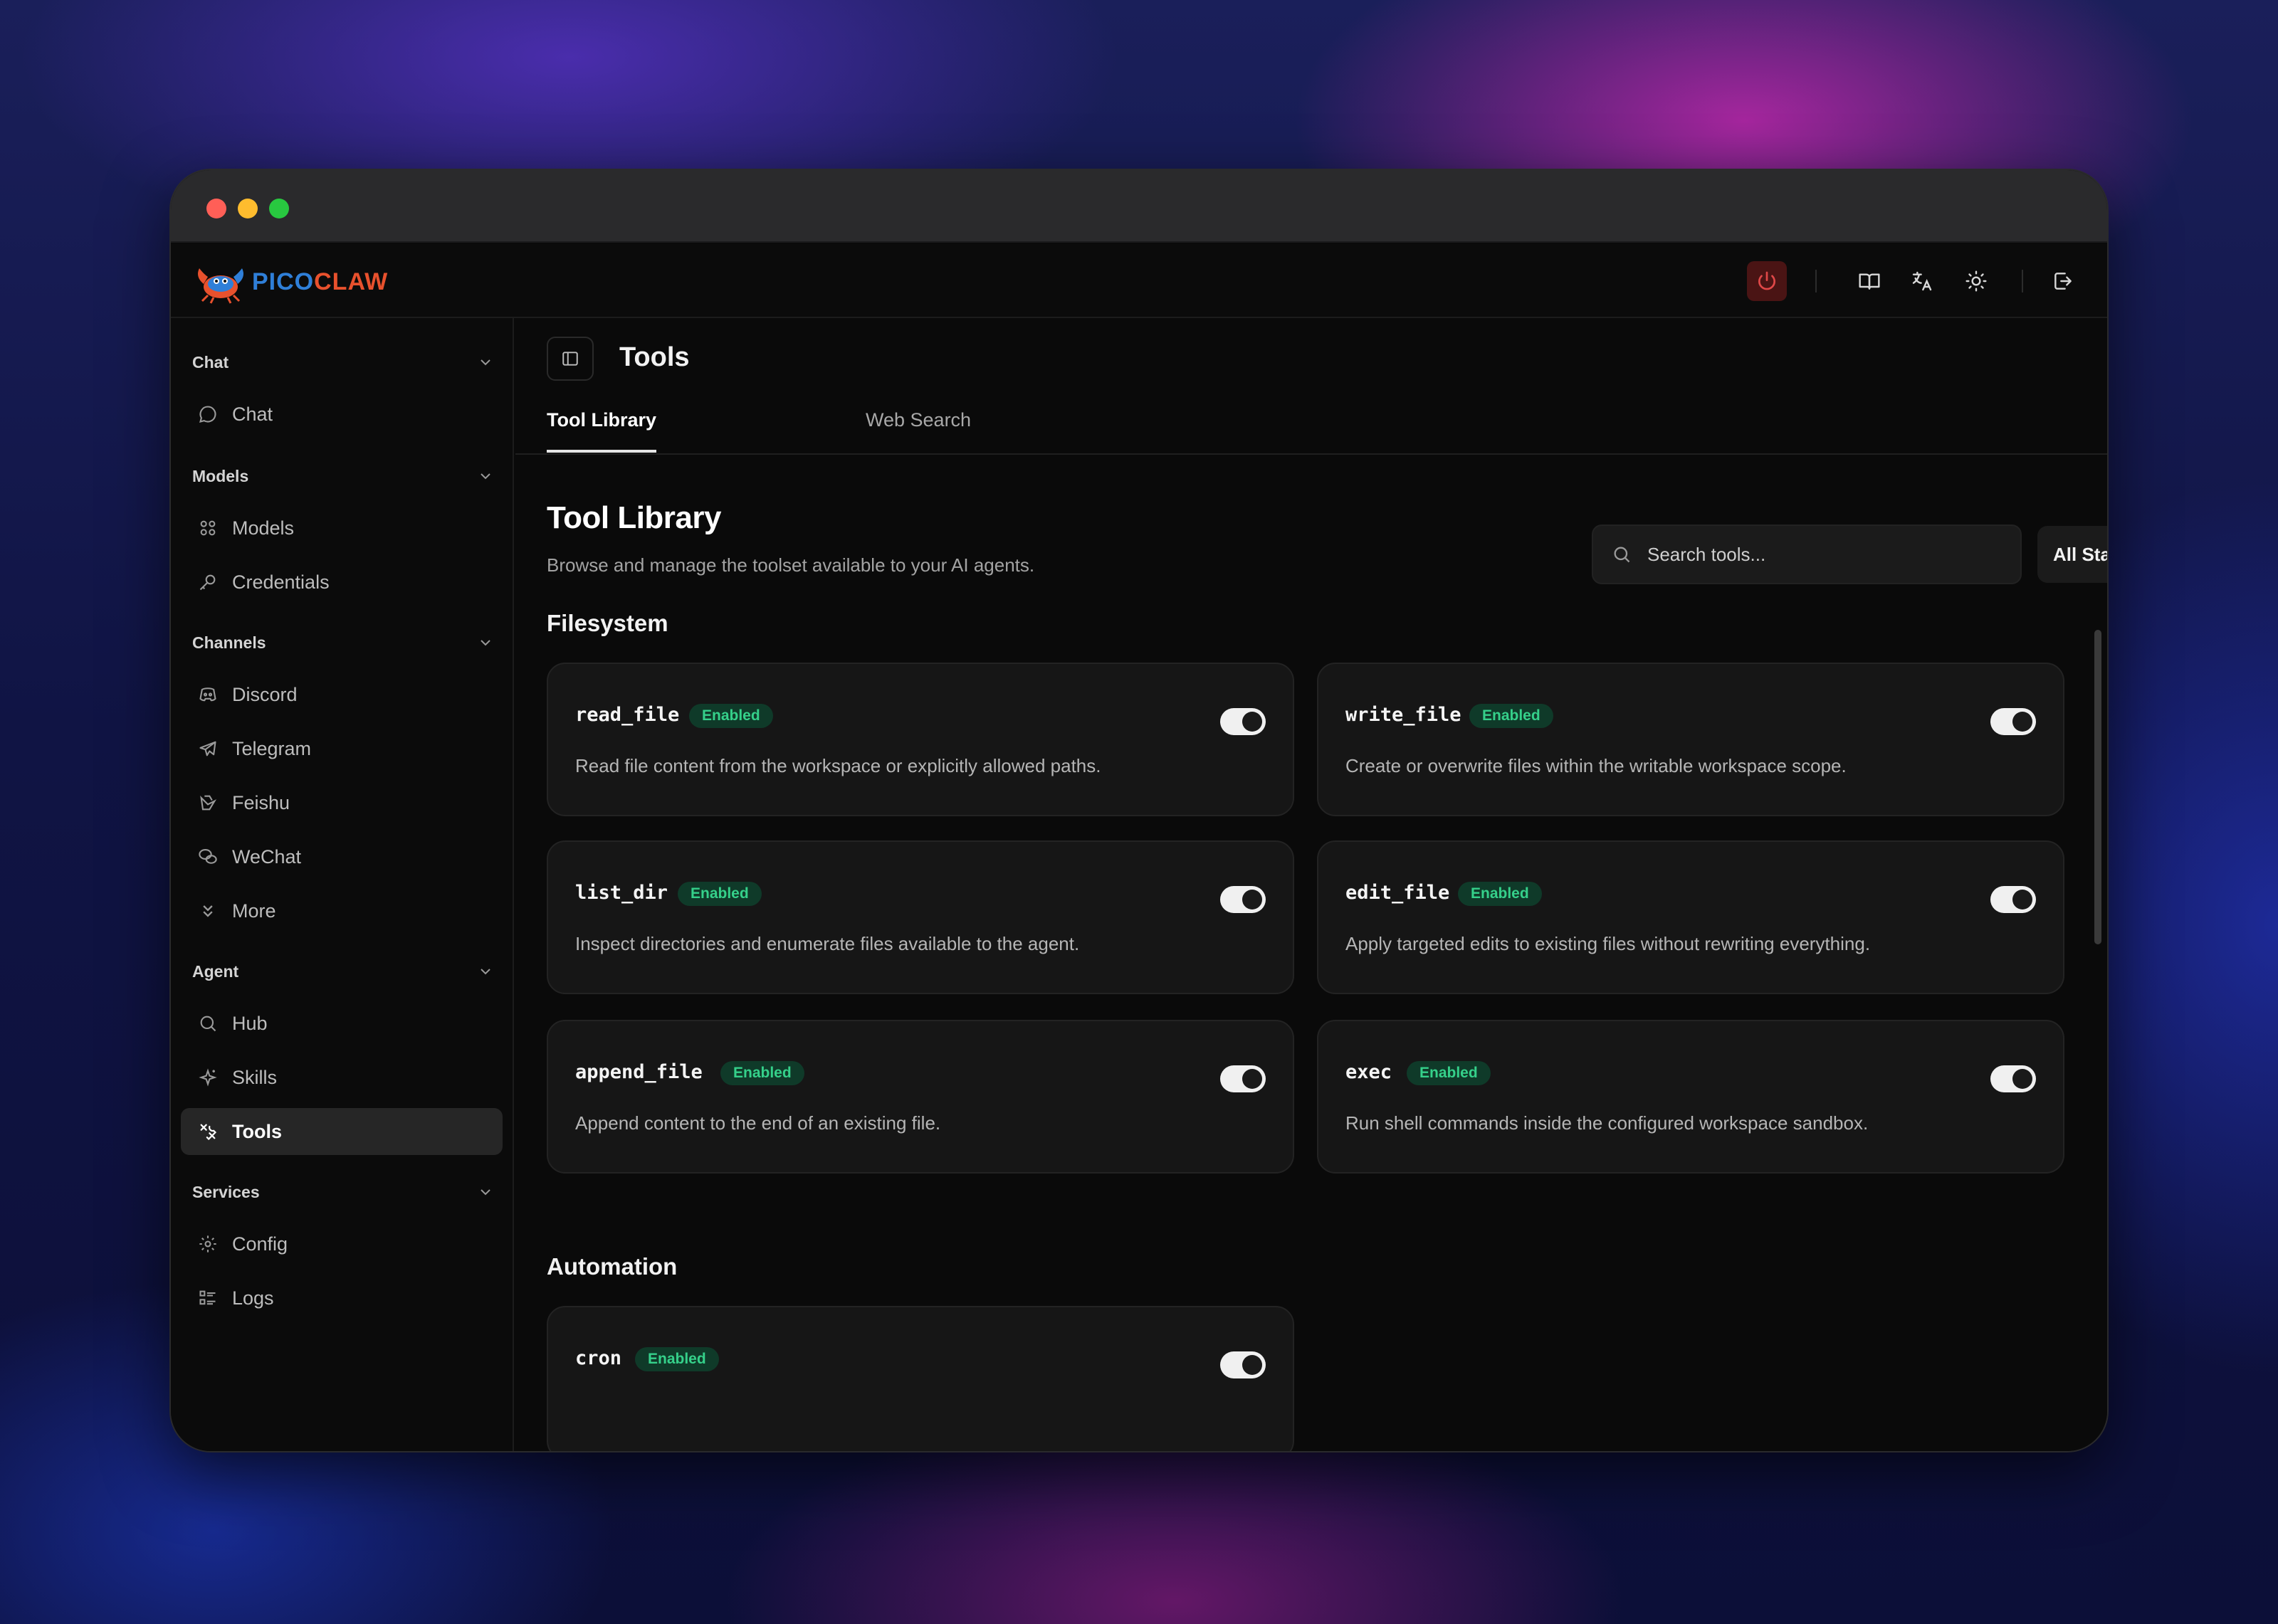 This screenshot has height=1624, width=2278. What do you see at coordinates (343, 476) in the screenshot?
I see `sidebar-section-models: Models` at bounding box center [343, 476].